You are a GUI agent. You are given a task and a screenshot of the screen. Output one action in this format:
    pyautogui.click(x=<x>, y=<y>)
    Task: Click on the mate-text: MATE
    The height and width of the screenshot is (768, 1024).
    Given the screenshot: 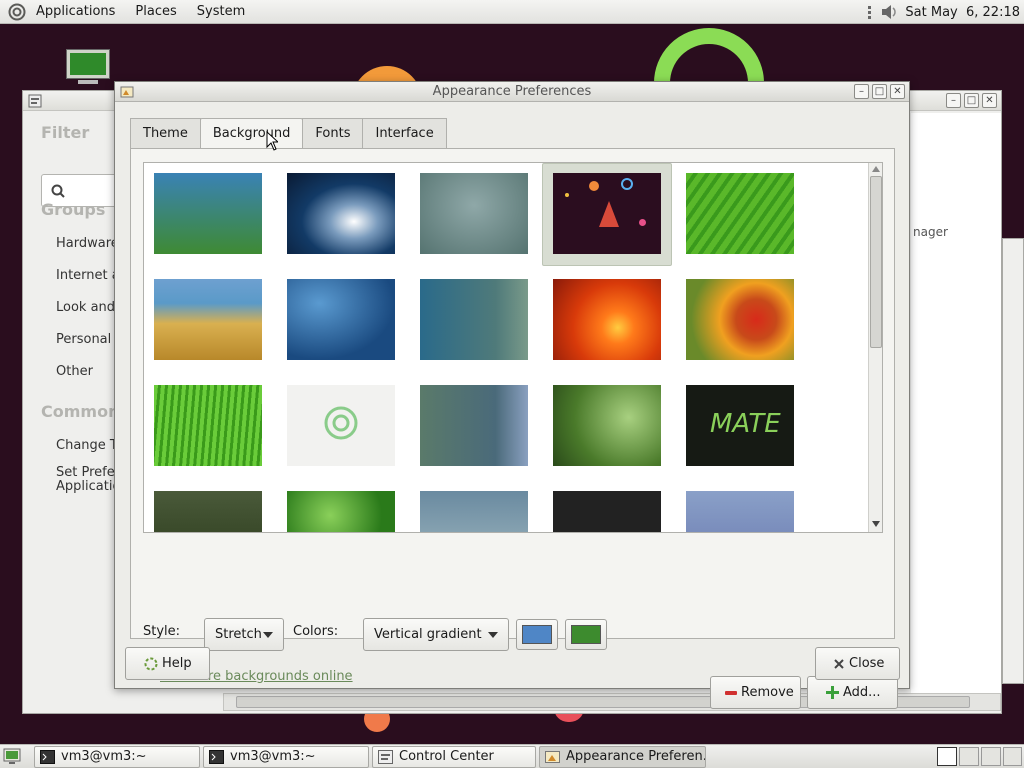 What is the action you would take?
    pyautogui.click(x=745, y=424)
    